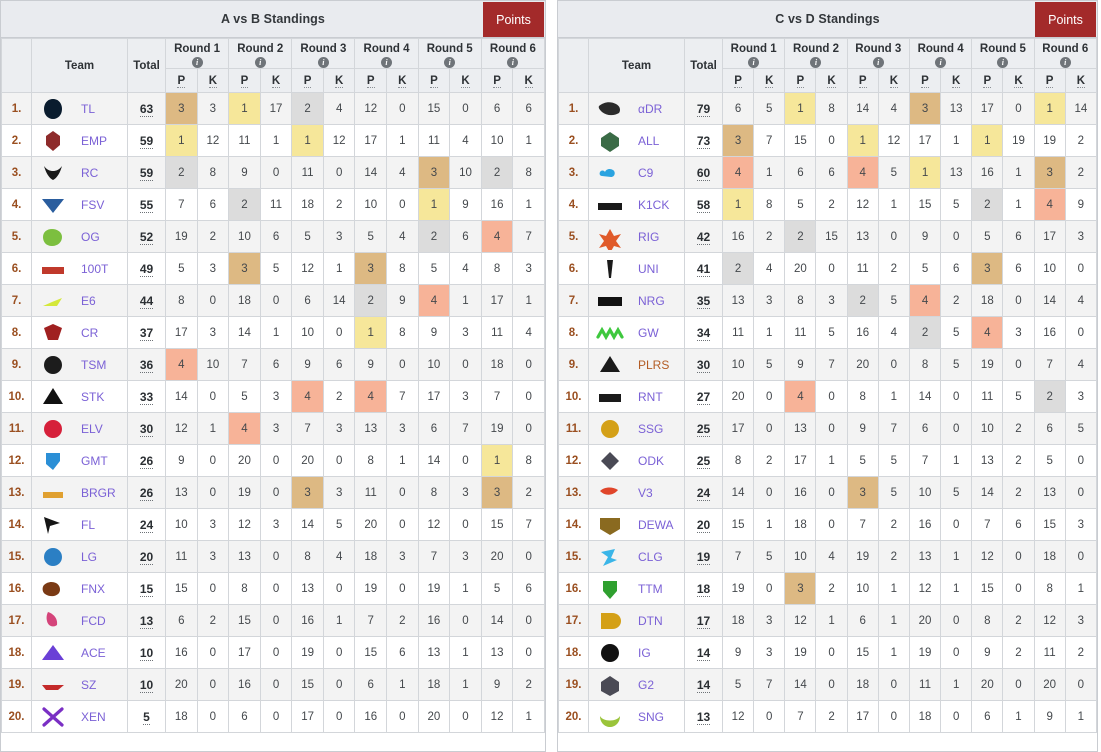 The width and height of the screenshot is (1101, 752). What do you see at coordinates (146, 685) in the screenshot?
I see `total-value: 10` at bounding box center [146, 685].